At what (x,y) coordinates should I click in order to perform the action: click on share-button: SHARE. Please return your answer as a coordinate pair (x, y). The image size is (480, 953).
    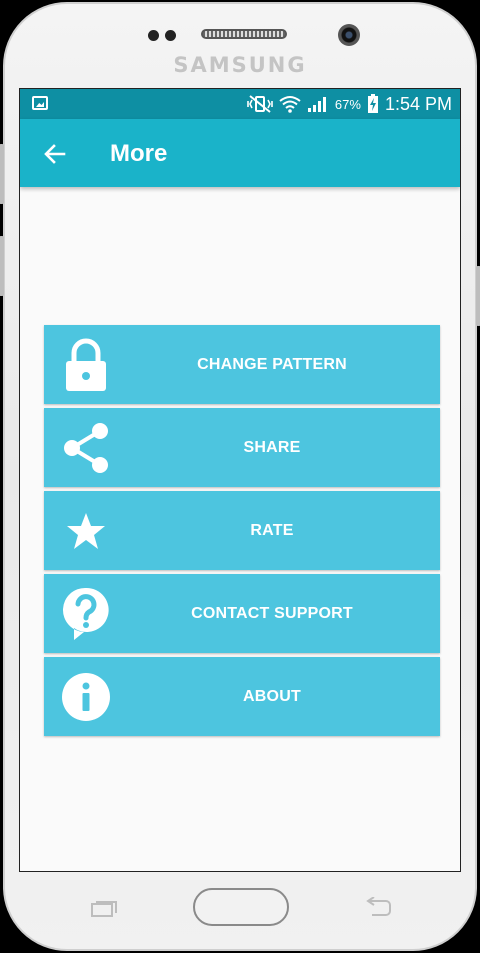
    Looking at the image, I should click on (242, 447).